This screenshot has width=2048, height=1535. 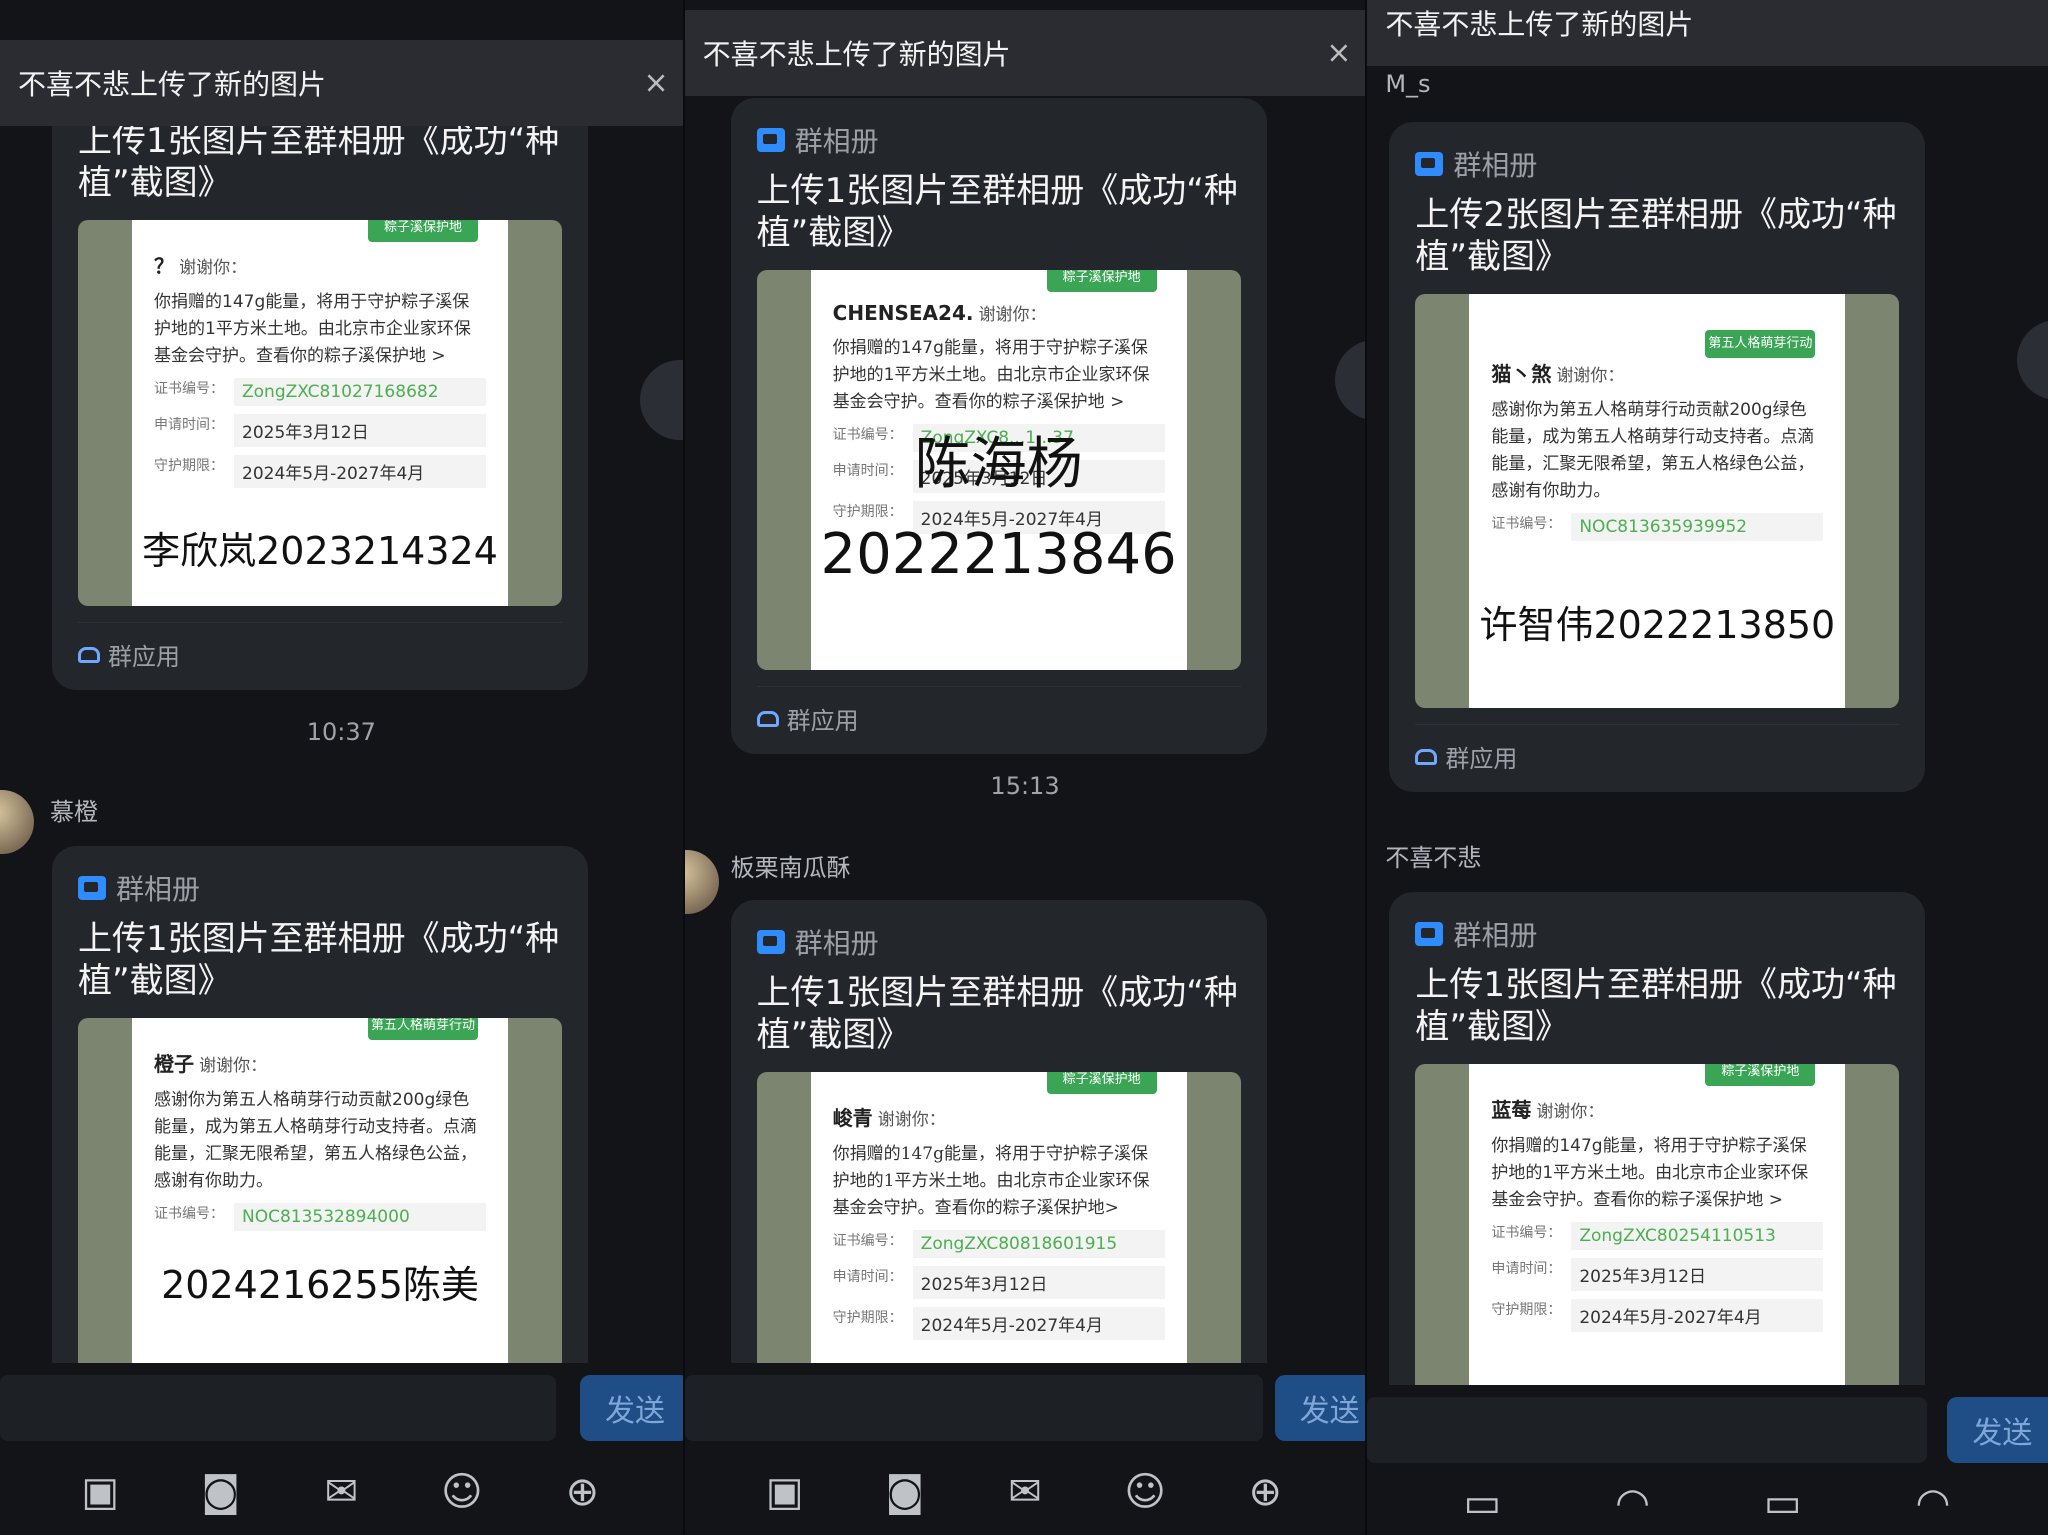 What do you see at coordinates (423, 1029) in the screenshot?
I see `cert-ribbon: 第五人格萌芽行动` at bounding box center [423, 1029].